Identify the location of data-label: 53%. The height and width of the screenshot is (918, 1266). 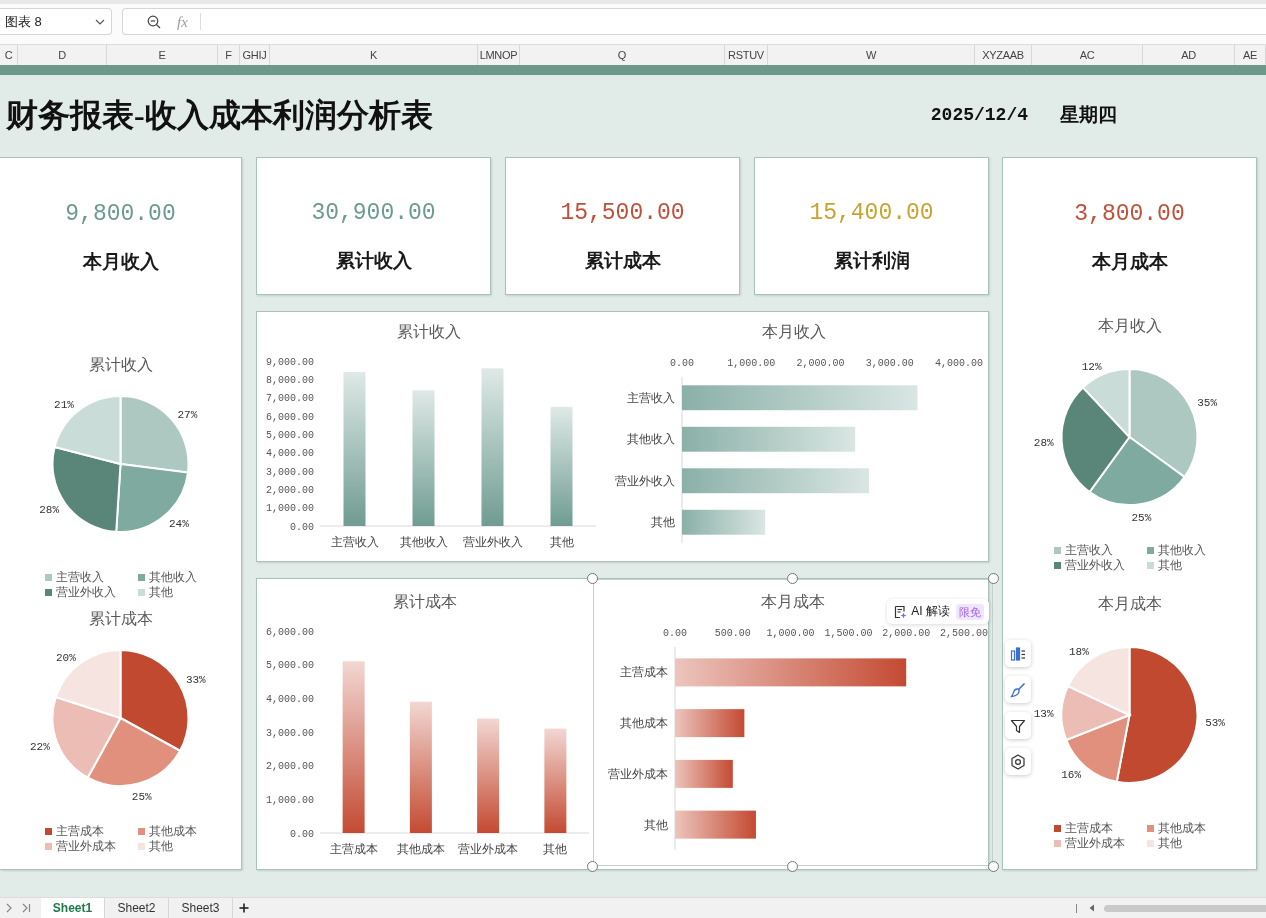
(1215, 723).